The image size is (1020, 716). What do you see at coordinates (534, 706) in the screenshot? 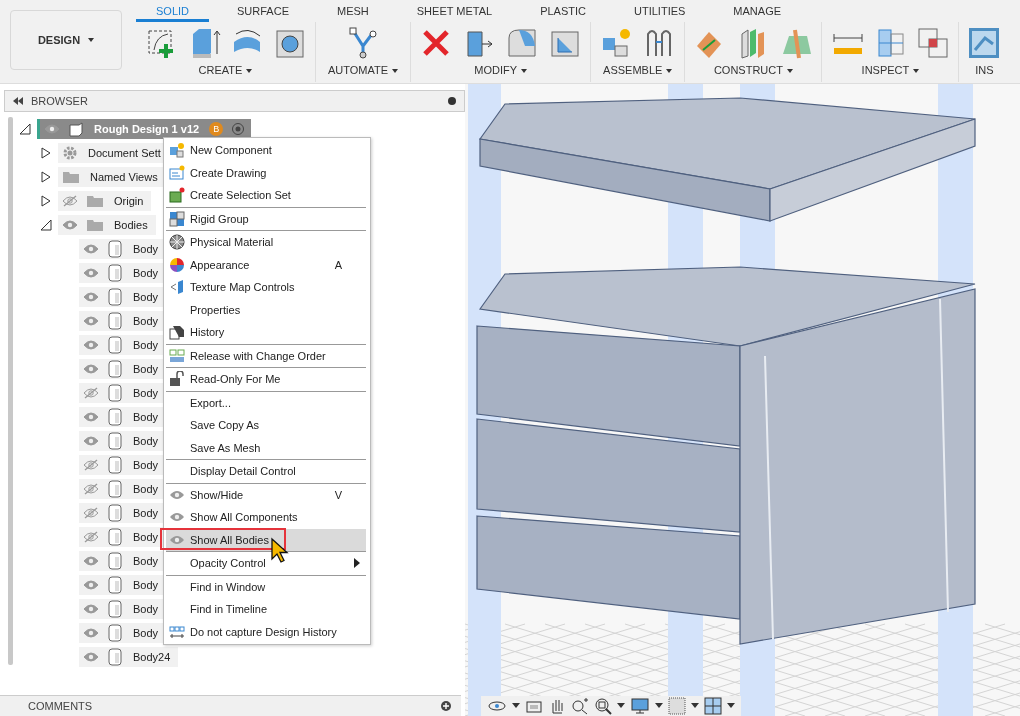
I see `look-at-icon` at bounding box center [534, 706].